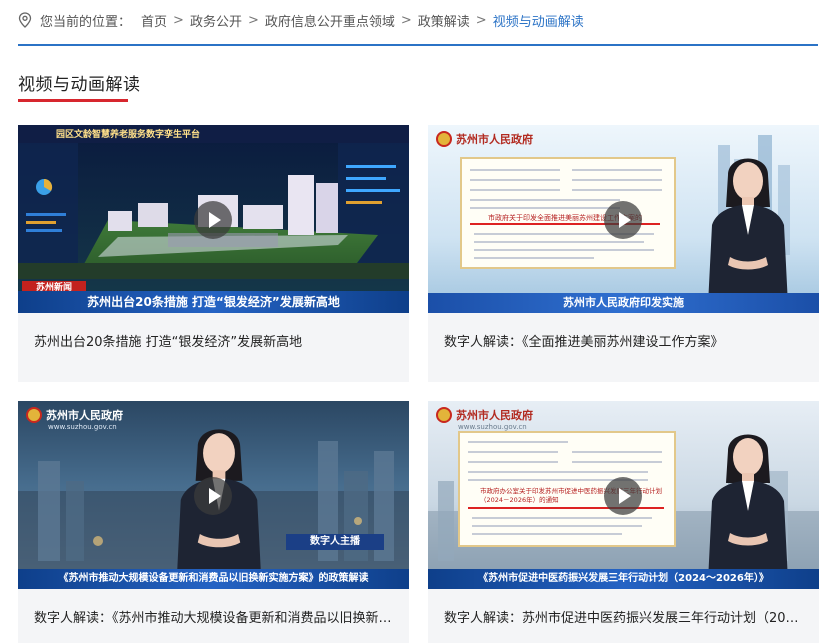 The image size is (828, 643). What do you see at coordinates (214, 340) in the screenshot?
I see `video-caption: 苏州出台20条措施 打造“银发经济”发展新高地` at bounding box center [214, 340].